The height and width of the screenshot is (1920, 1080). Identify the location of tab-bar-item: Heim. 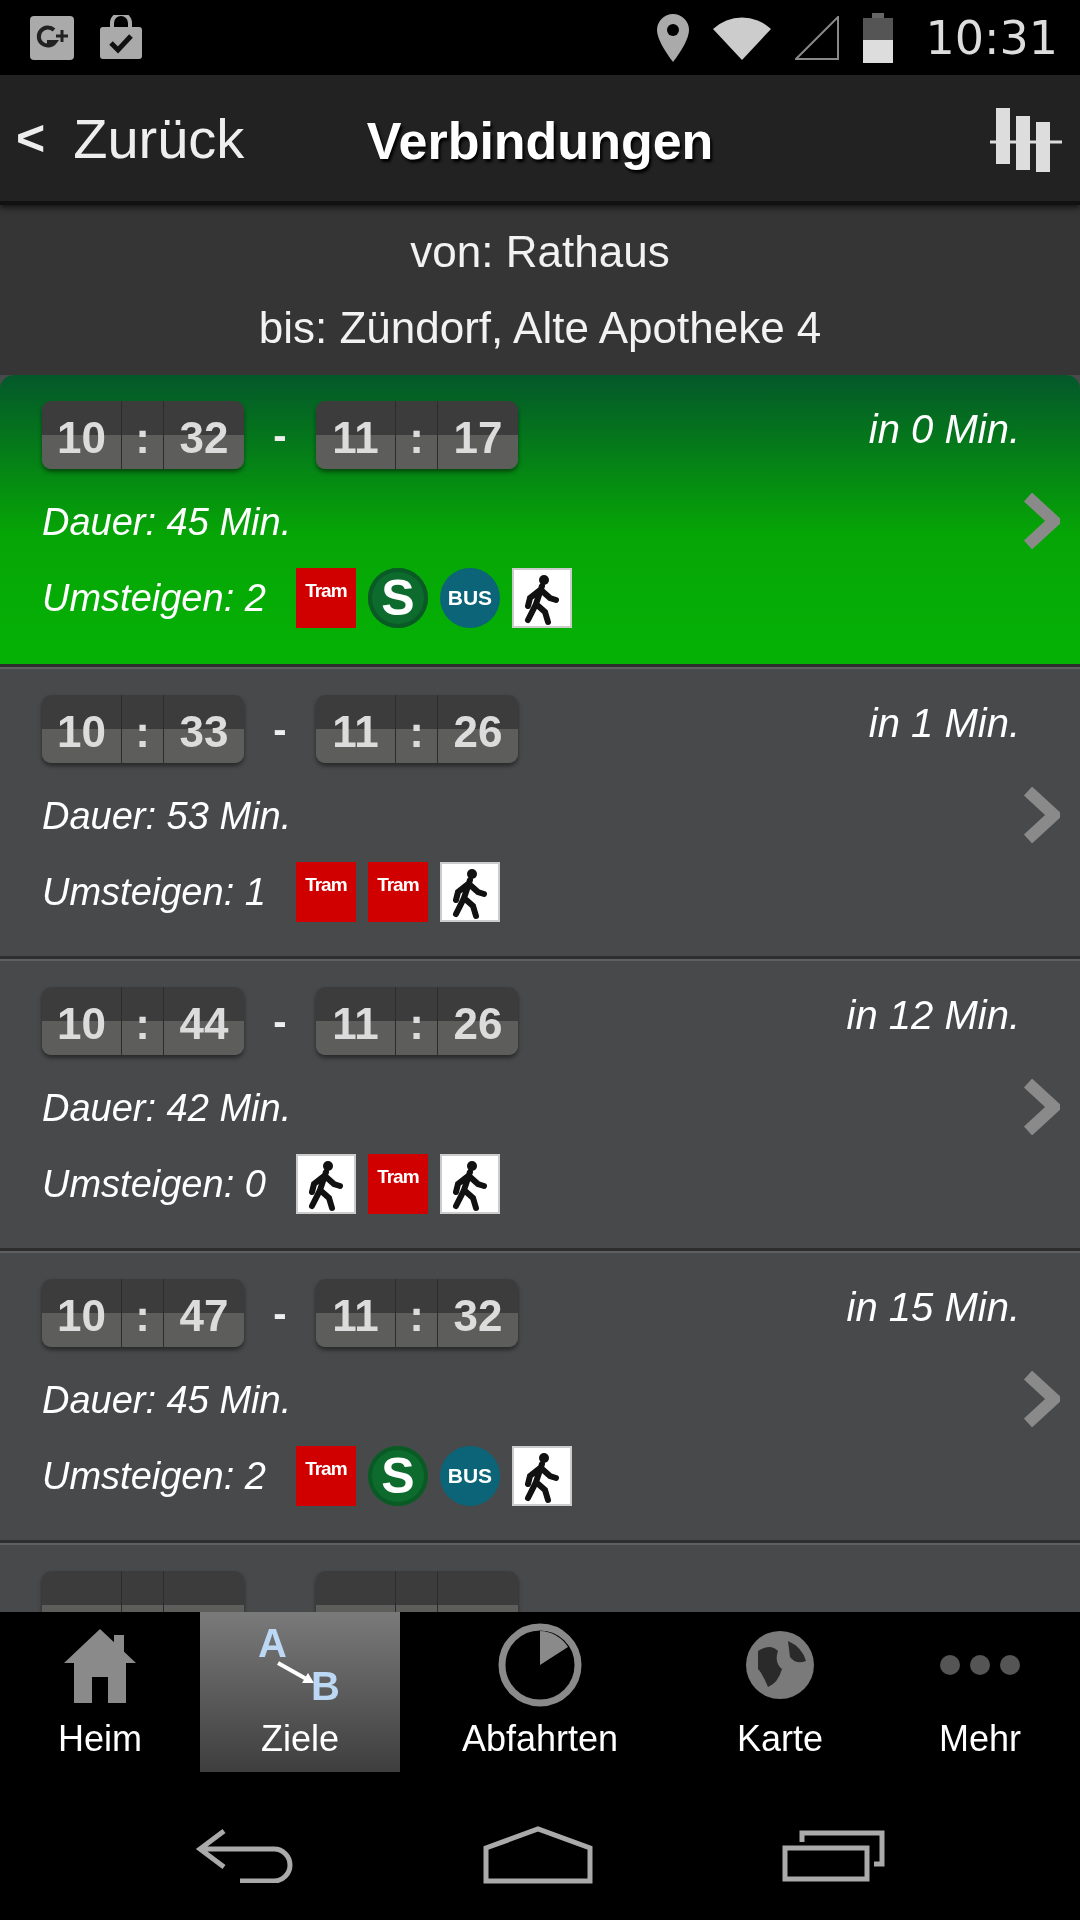
(100, 1692).